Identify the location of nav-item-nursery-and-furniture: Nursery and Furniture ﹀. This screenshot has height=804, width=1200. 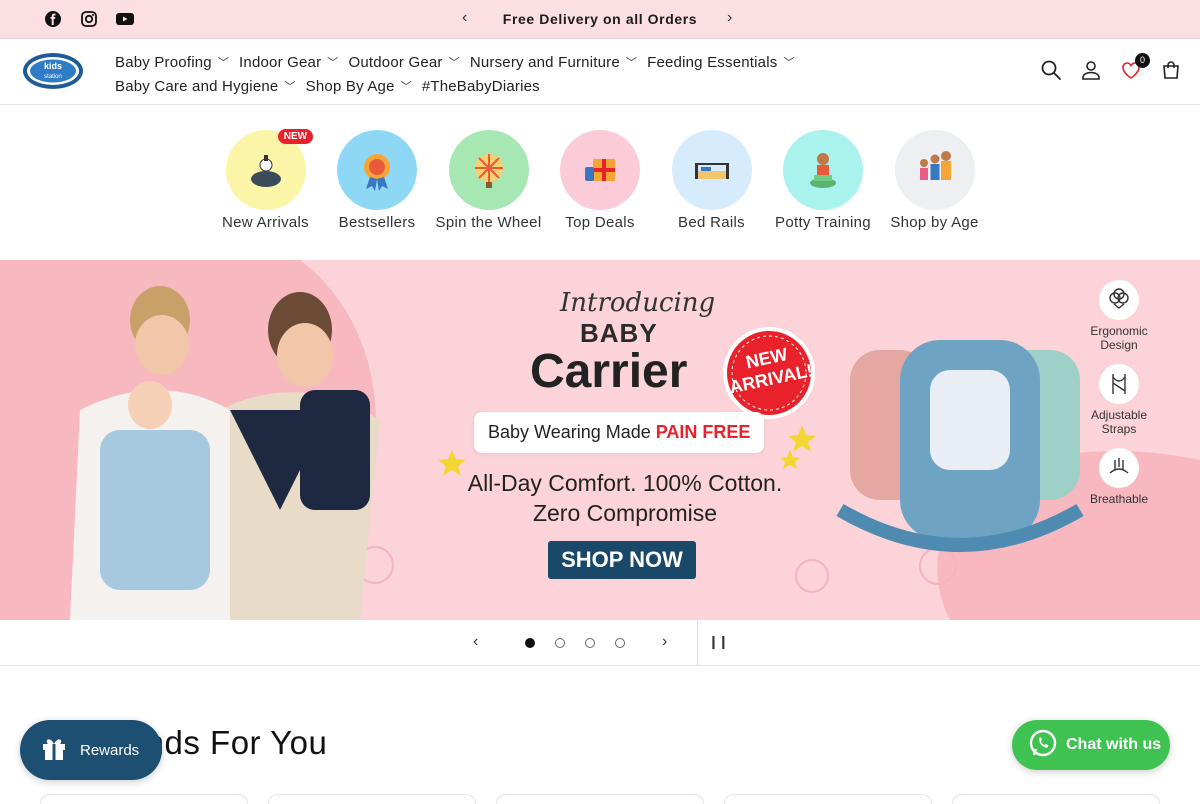
(553, 62).